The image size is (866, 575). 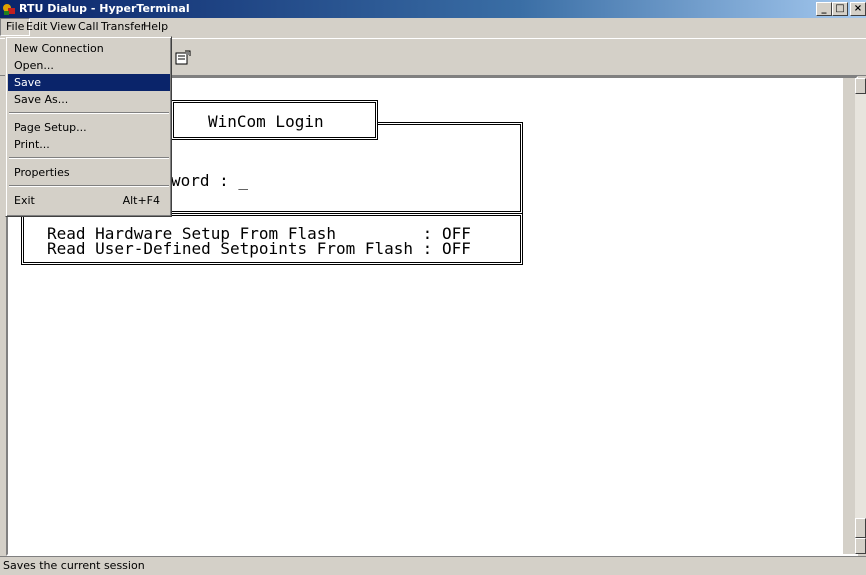 What do you see at coordinates (89, 172) in the screenshot?
I see `menu-item-properties: Properties` at bounding box center [89, 172].